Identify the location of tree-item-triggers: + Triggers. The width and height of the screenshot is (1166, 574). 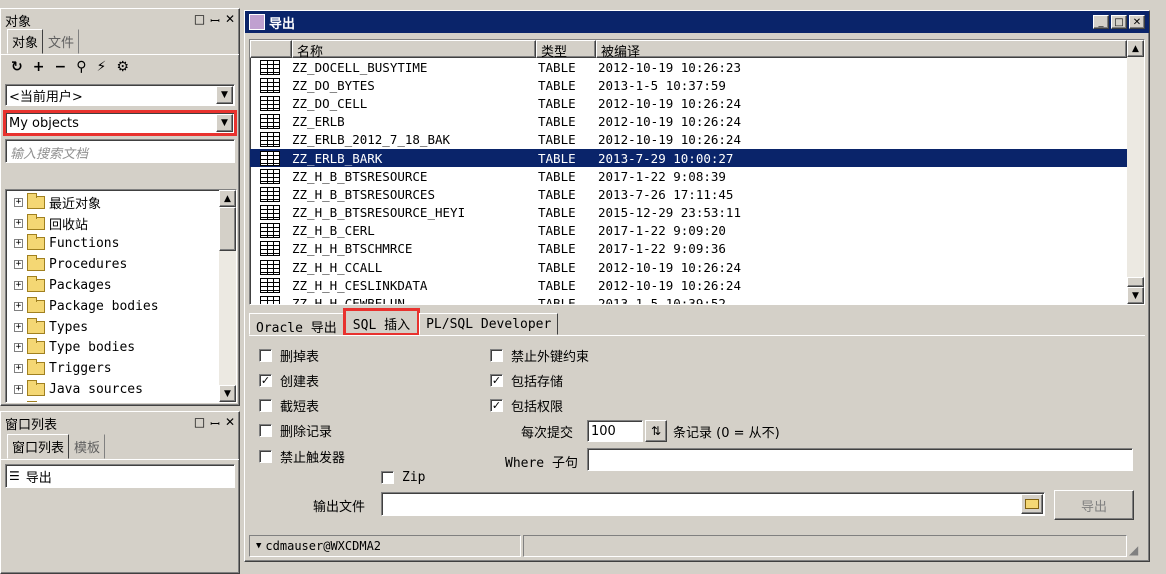
(112, 368).